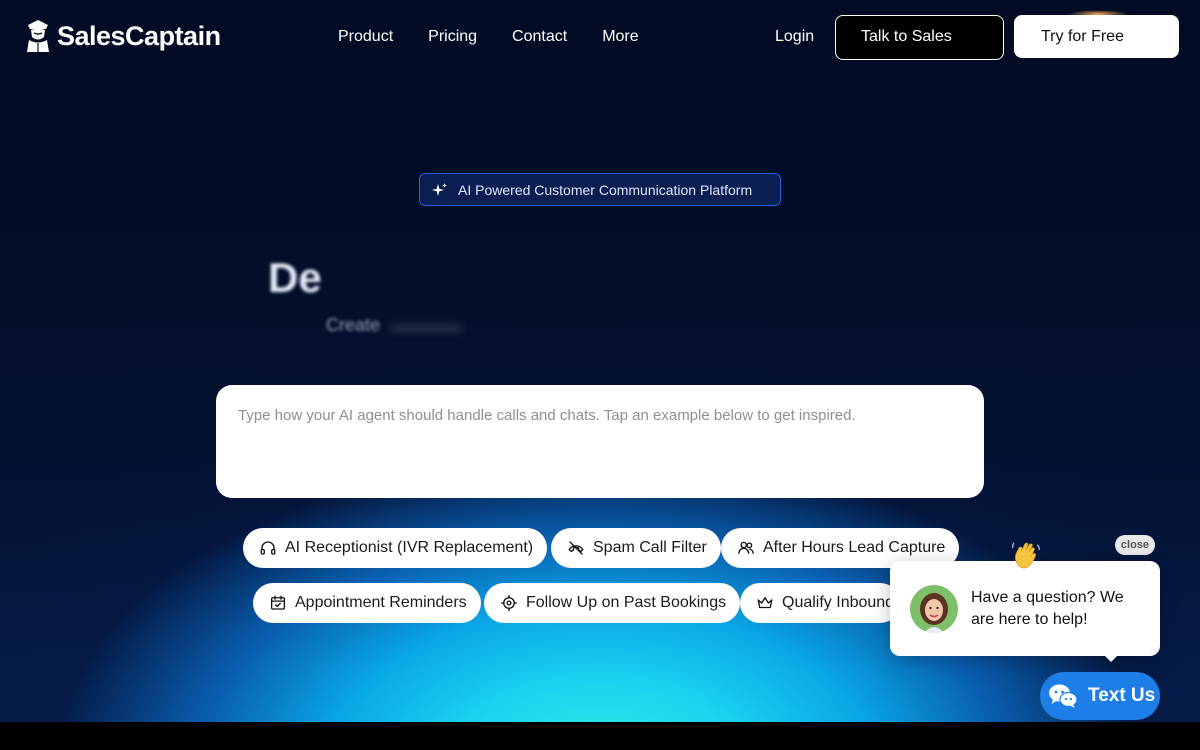 Image resolution: width=1200 pixels, height=750 pixels. I want to click on hero-subheadline-text: Create, so click(353, 325).